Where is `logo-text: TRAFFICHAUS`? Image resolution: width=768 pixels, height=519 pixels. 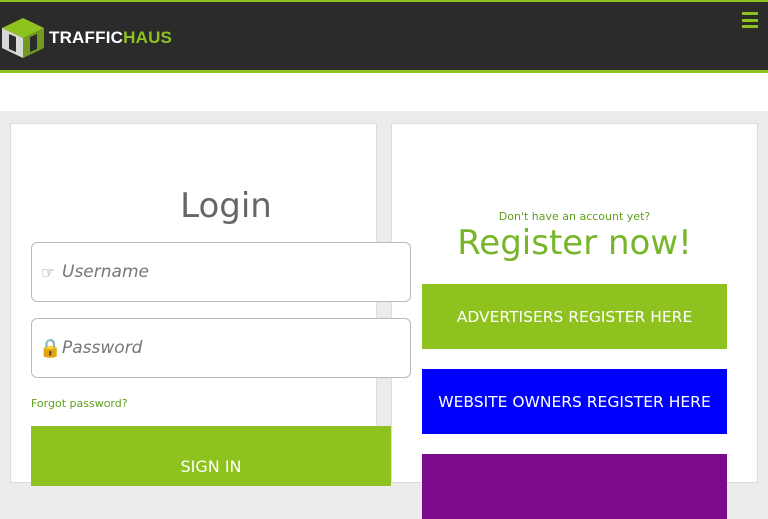 logo-text: TRAFFICHAUS is located at coordinates (110, 38).